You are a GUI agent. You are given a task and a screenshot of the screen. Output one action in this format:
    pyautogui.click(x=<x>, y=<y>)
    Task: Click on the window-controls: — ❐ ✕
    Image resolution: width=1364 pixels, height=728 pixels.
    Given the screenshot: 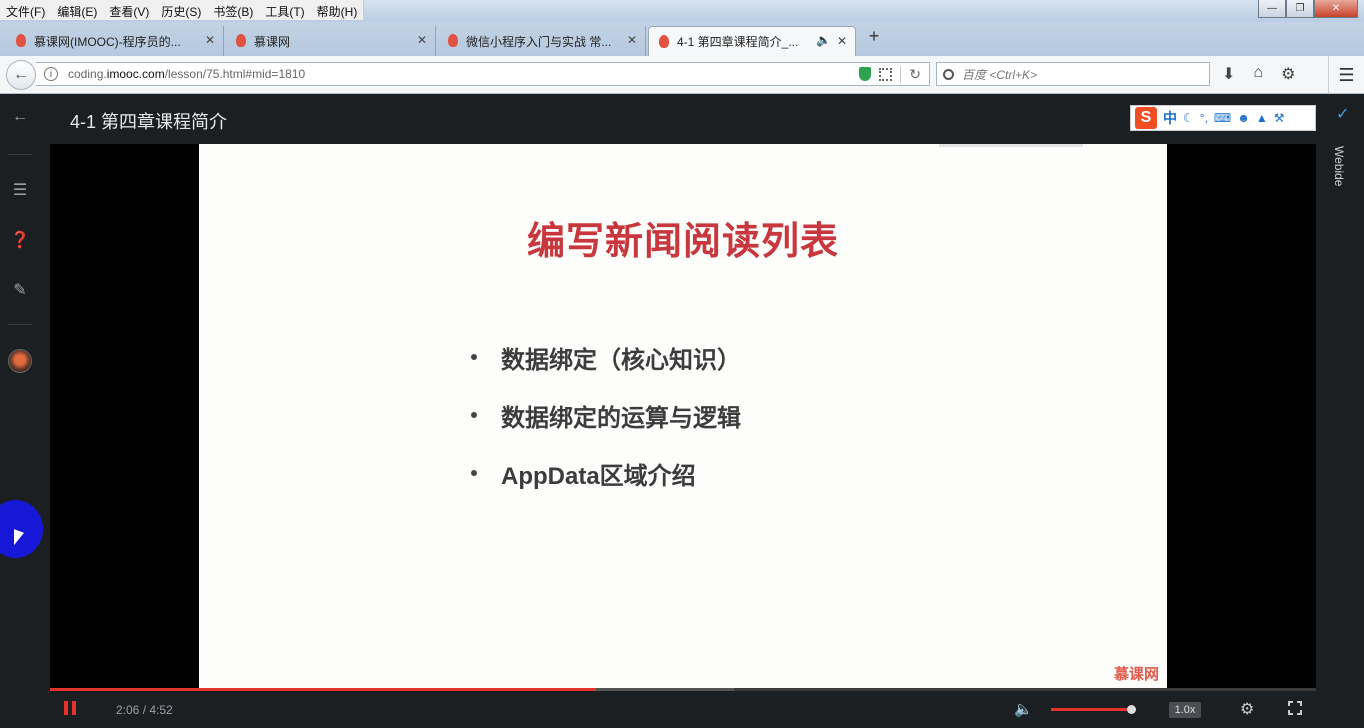 What is the action you would take?
    pyautogui.click(x=1308, y=9)
    